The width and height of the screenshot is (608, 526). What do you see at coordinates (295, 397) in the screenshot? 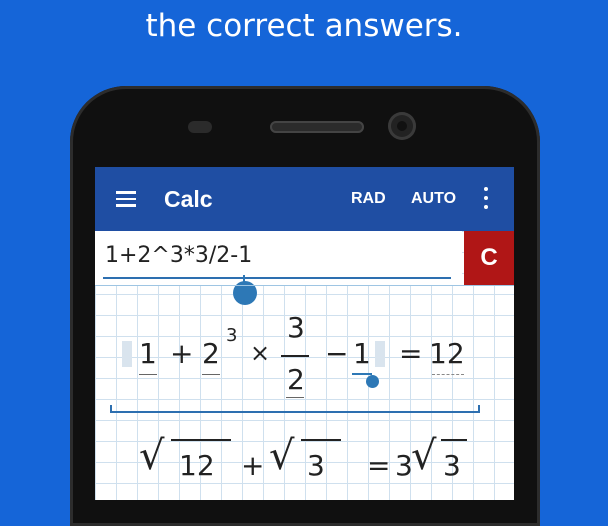
I see `denominator-underline` at bounding box center [295, 397].